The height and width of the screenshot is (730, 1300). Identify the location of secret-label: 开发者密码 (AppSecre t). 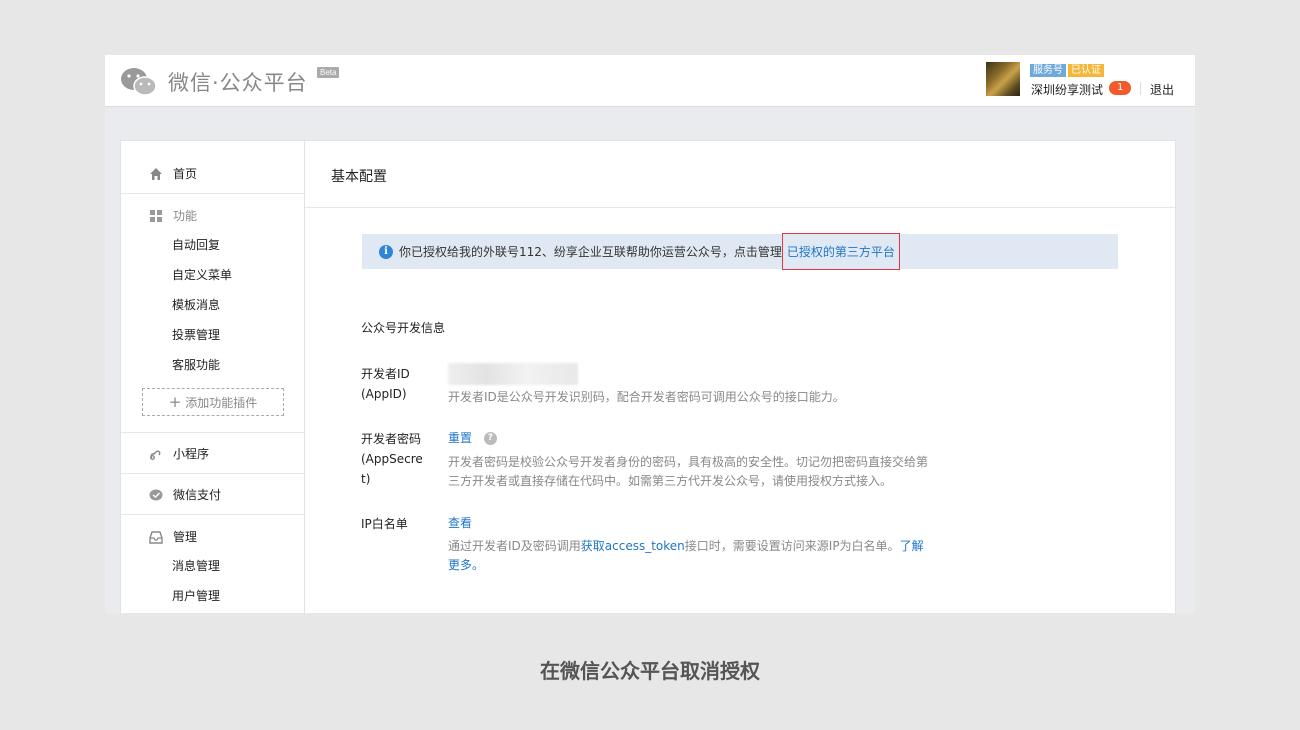
(396, 459).